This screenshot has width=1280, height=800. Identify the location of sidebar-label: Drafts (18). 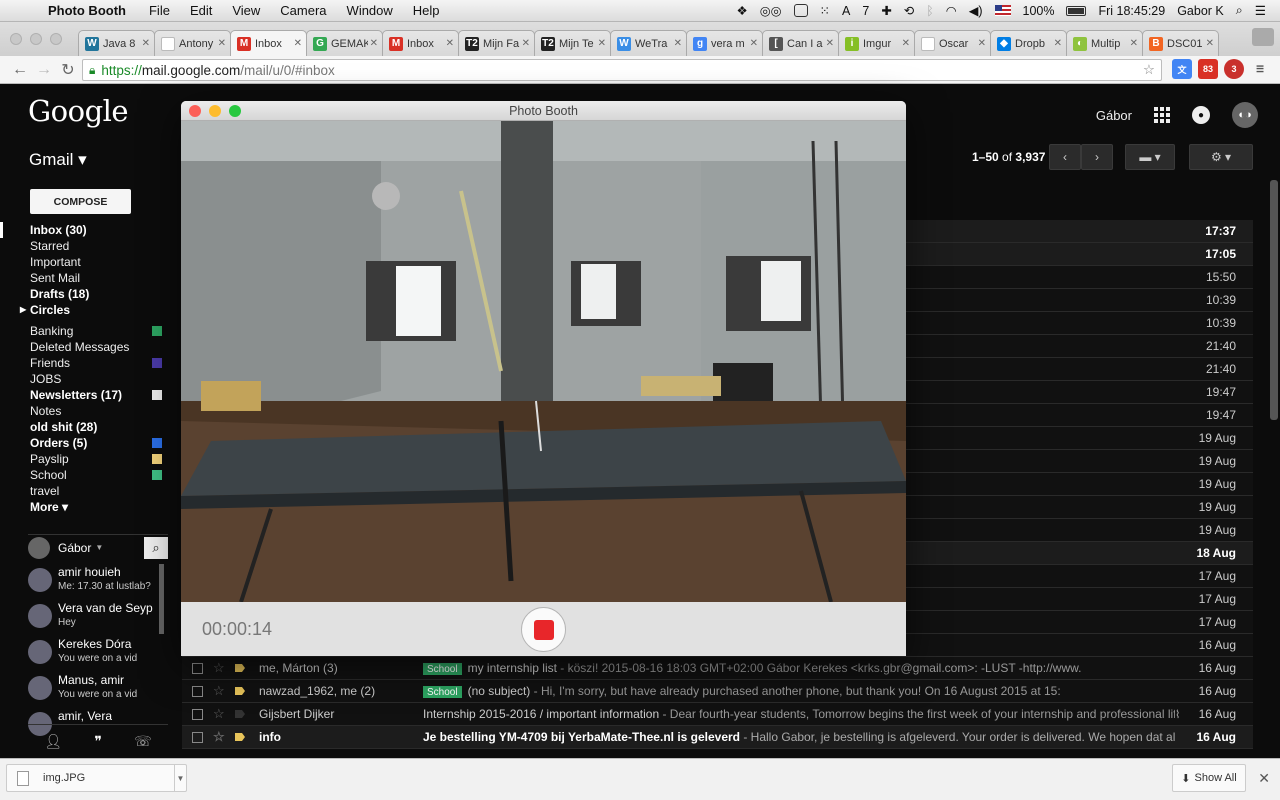
(85, 294).